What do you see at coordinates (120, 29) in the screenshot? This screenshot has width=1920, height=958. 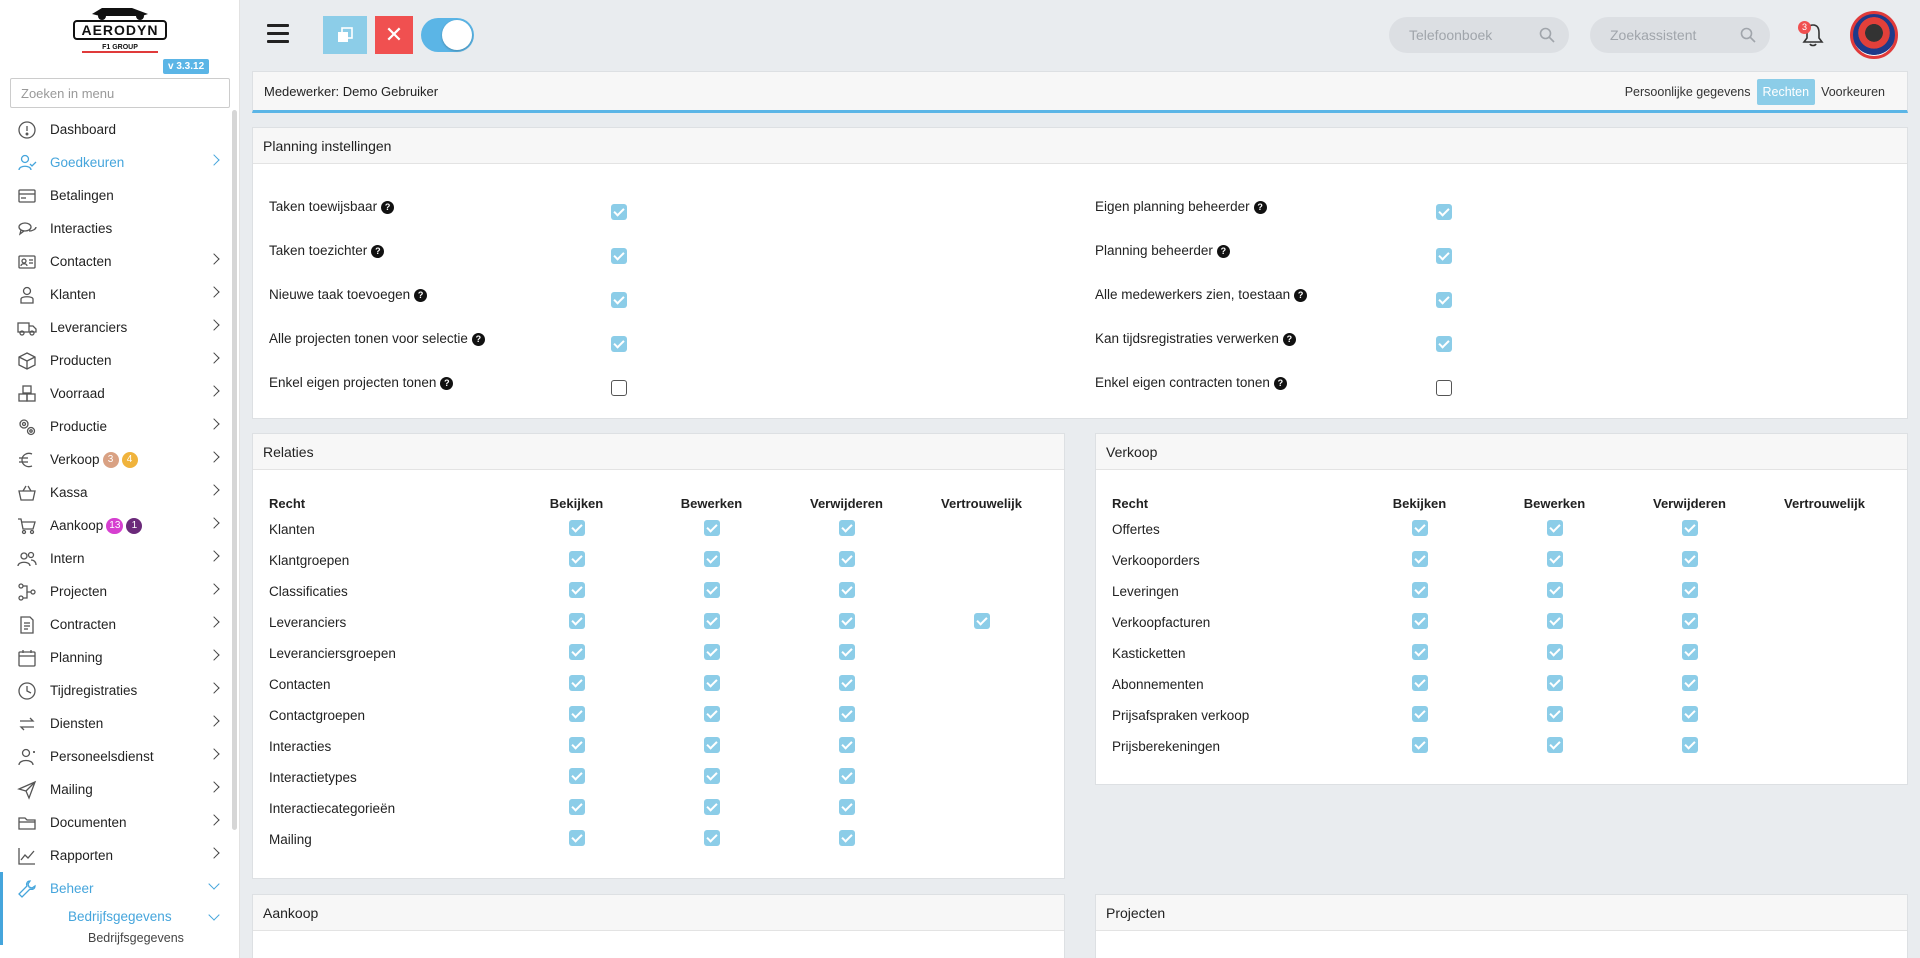 I see `aerodyn-logo: AERODYN F1 GROUP` at bounding box center [120, 29].